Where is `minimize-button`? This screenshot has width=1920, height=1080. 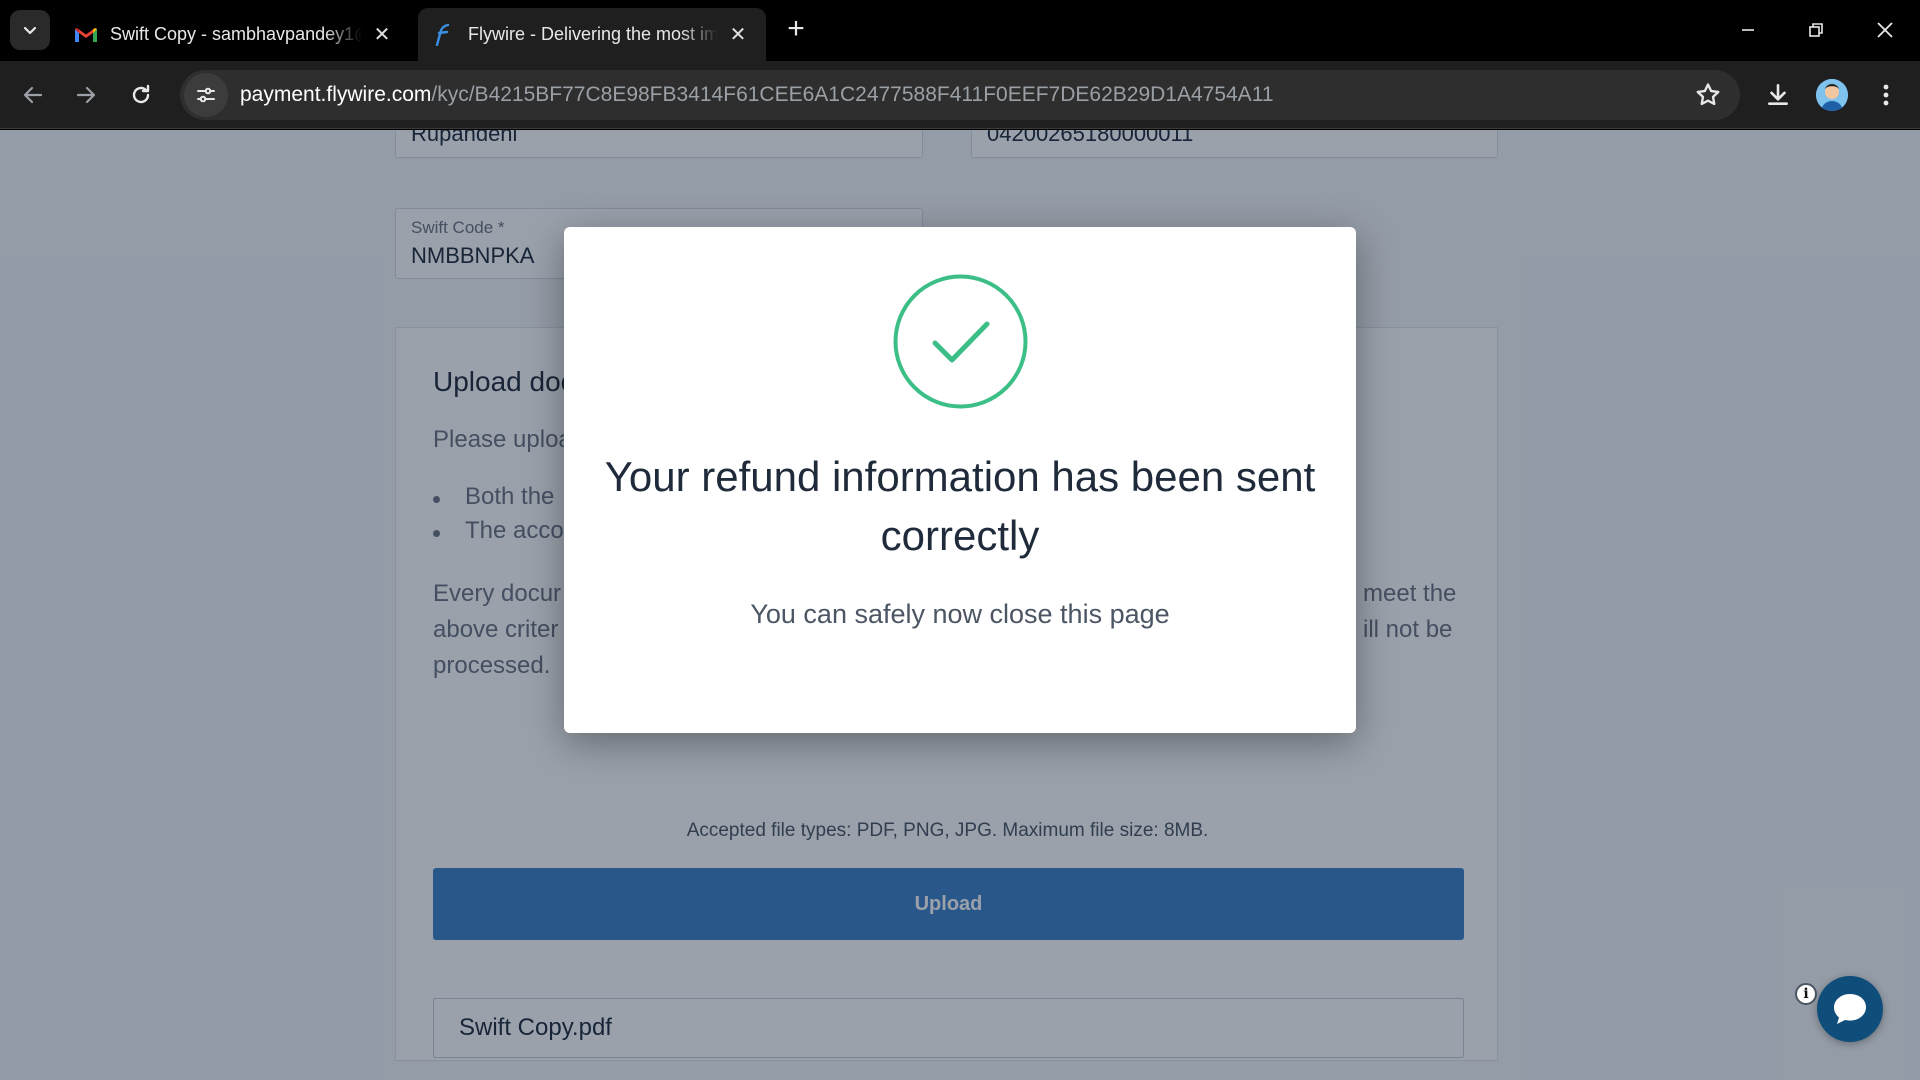
minimize-button is located at coordinates (1748, 30).